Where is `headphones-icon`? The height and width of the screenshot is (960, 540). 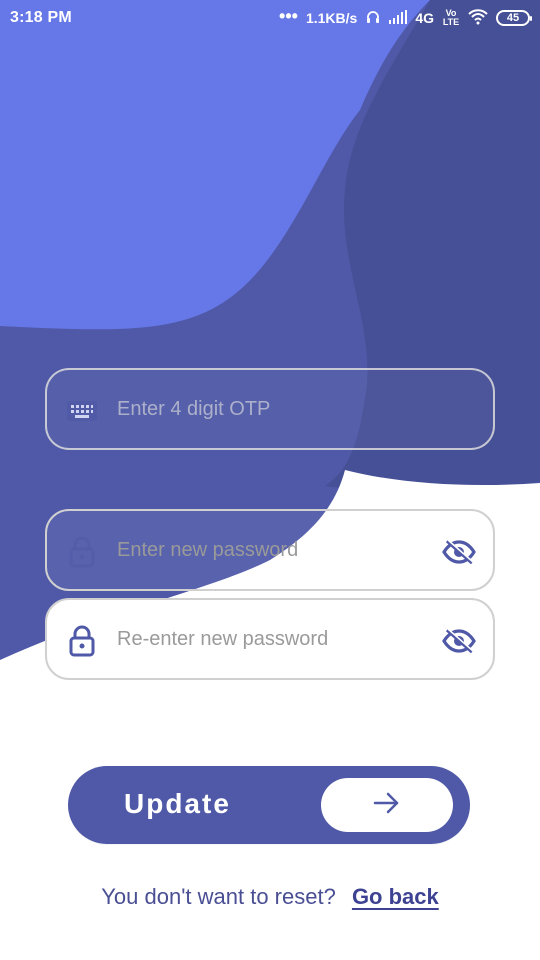 headphones-icon is located at coordinates (373, 18).